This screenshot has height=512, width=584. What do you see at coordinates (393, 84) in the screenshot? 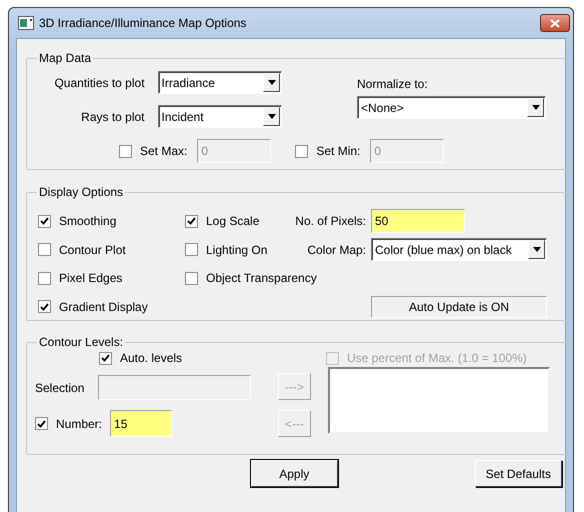
I see `field-label: Normalize to:` at bounding box center [393, 84].